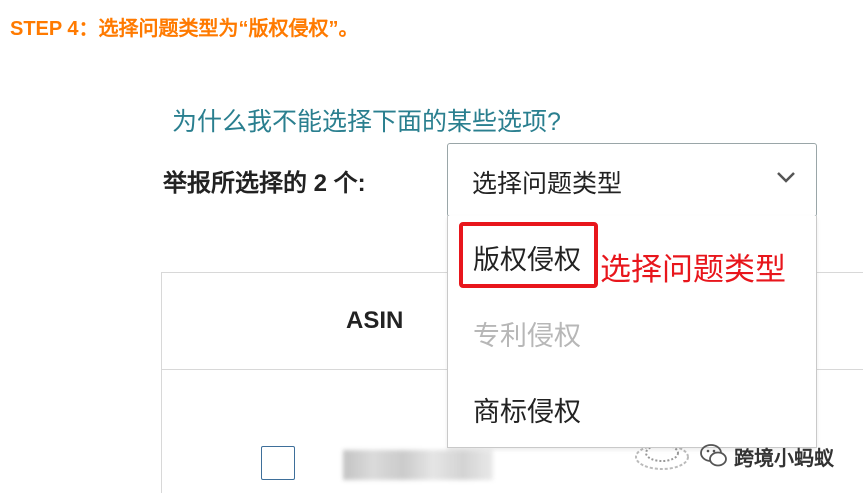 The width and height of the screenshot is (863, 493). What do you see at coordinates (784, 458) in the screenshot?
I see `watermark-text: 跨境小蚂蚁` at bounding box center [784, 458].